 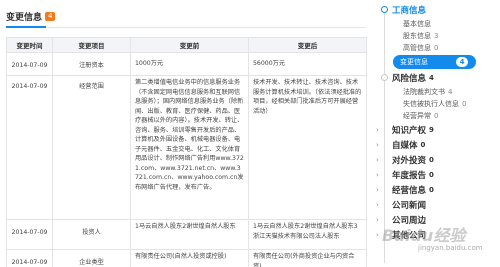 I want to click on cell-after: 有限责任公司(外商投资企业与内资合资), so click(x=307, y=258).